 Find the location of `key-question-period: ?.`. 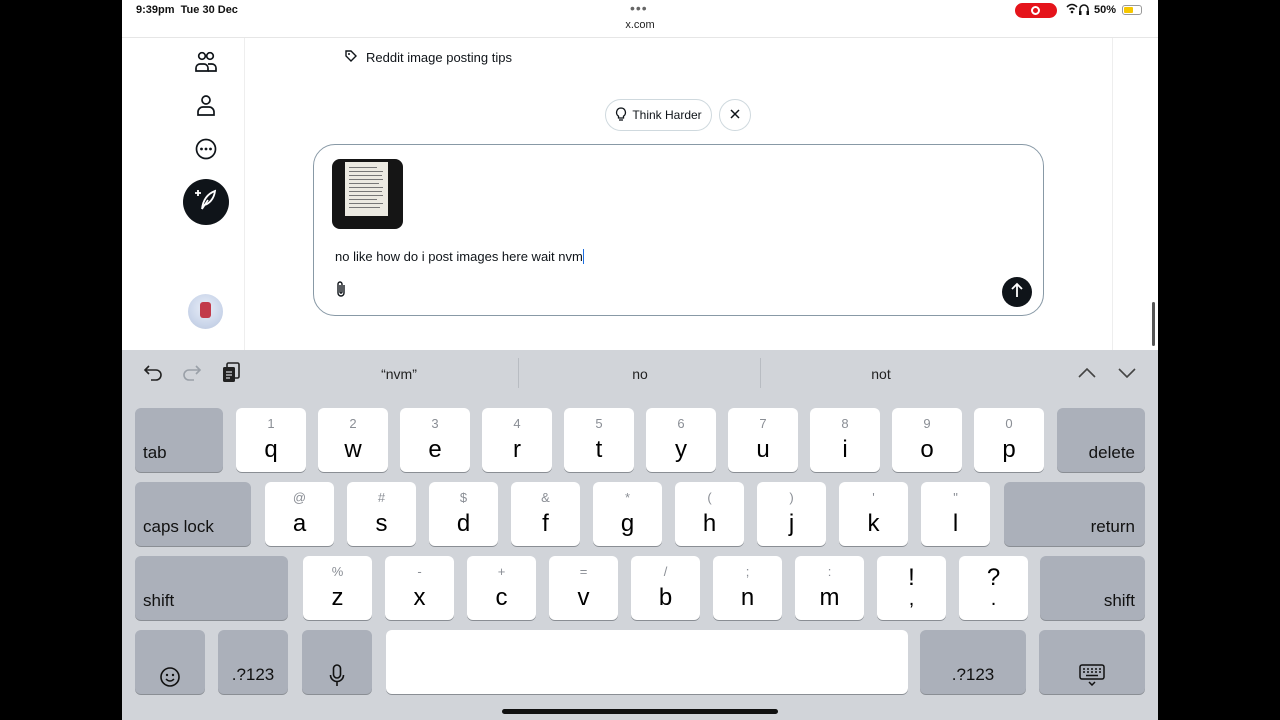

key-question-period: ?. is located at coordinates (993, 588).